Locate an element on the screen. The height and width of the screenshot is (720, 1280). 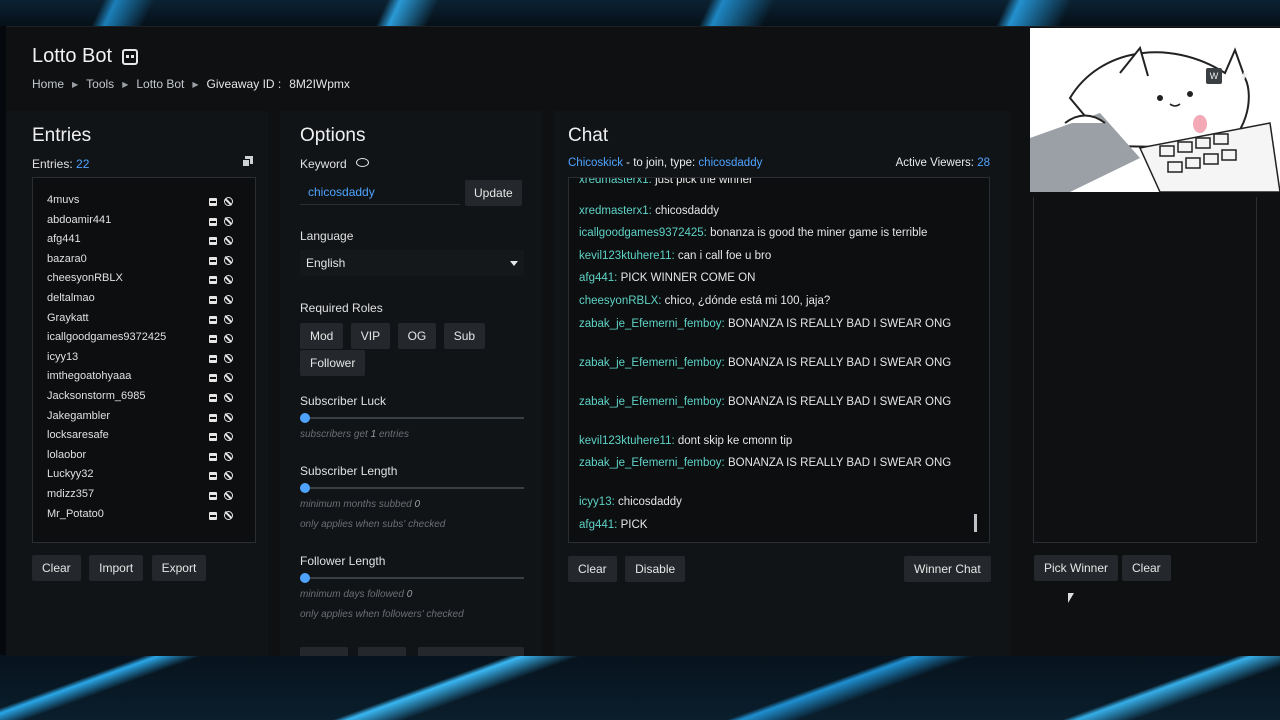
entry-name: afg441 is located at coordinates (64, 239).